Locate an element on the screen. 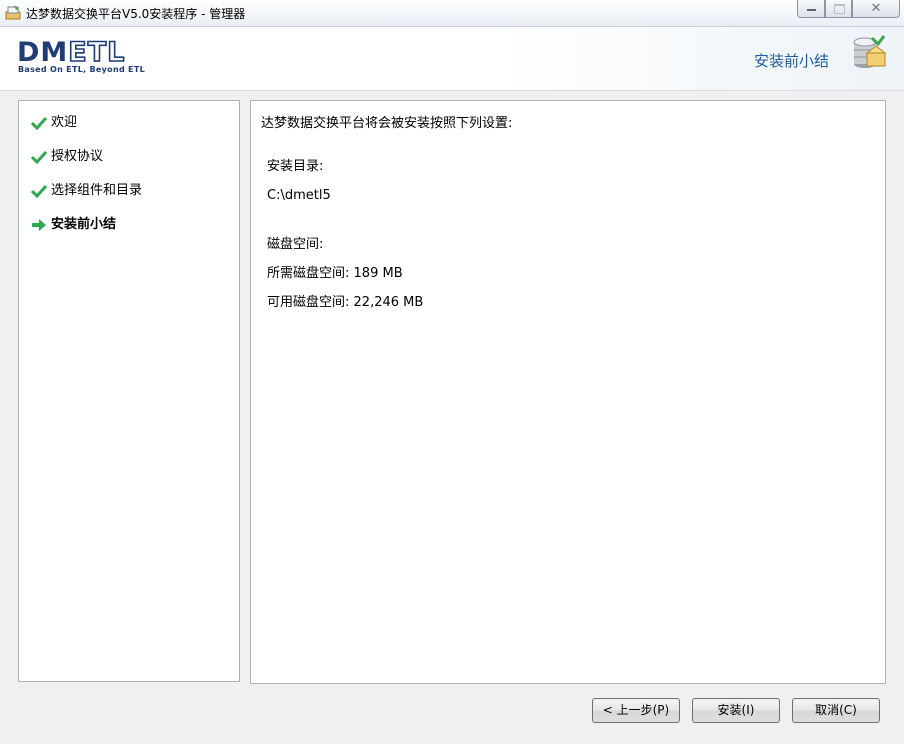  step-label: 授权协议 is located at coordinates (77, 156).